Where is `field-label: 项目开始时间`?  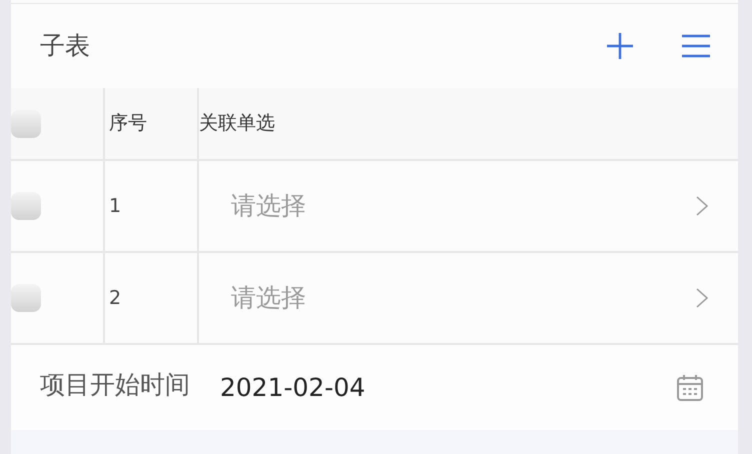
field-label: 项目开始时间 is located at coordinates (115, 384).